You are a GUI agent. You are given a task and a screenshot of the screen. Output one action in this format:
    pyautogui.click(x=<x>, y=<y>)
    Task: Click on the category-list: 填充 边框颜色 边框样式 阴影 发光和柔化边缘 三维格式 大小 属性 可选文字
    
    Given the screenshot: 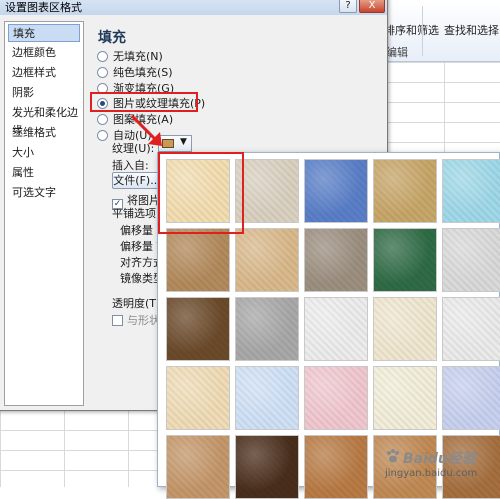 What is the action you would take?
    pyautogui.click(x=44, y=213)
    